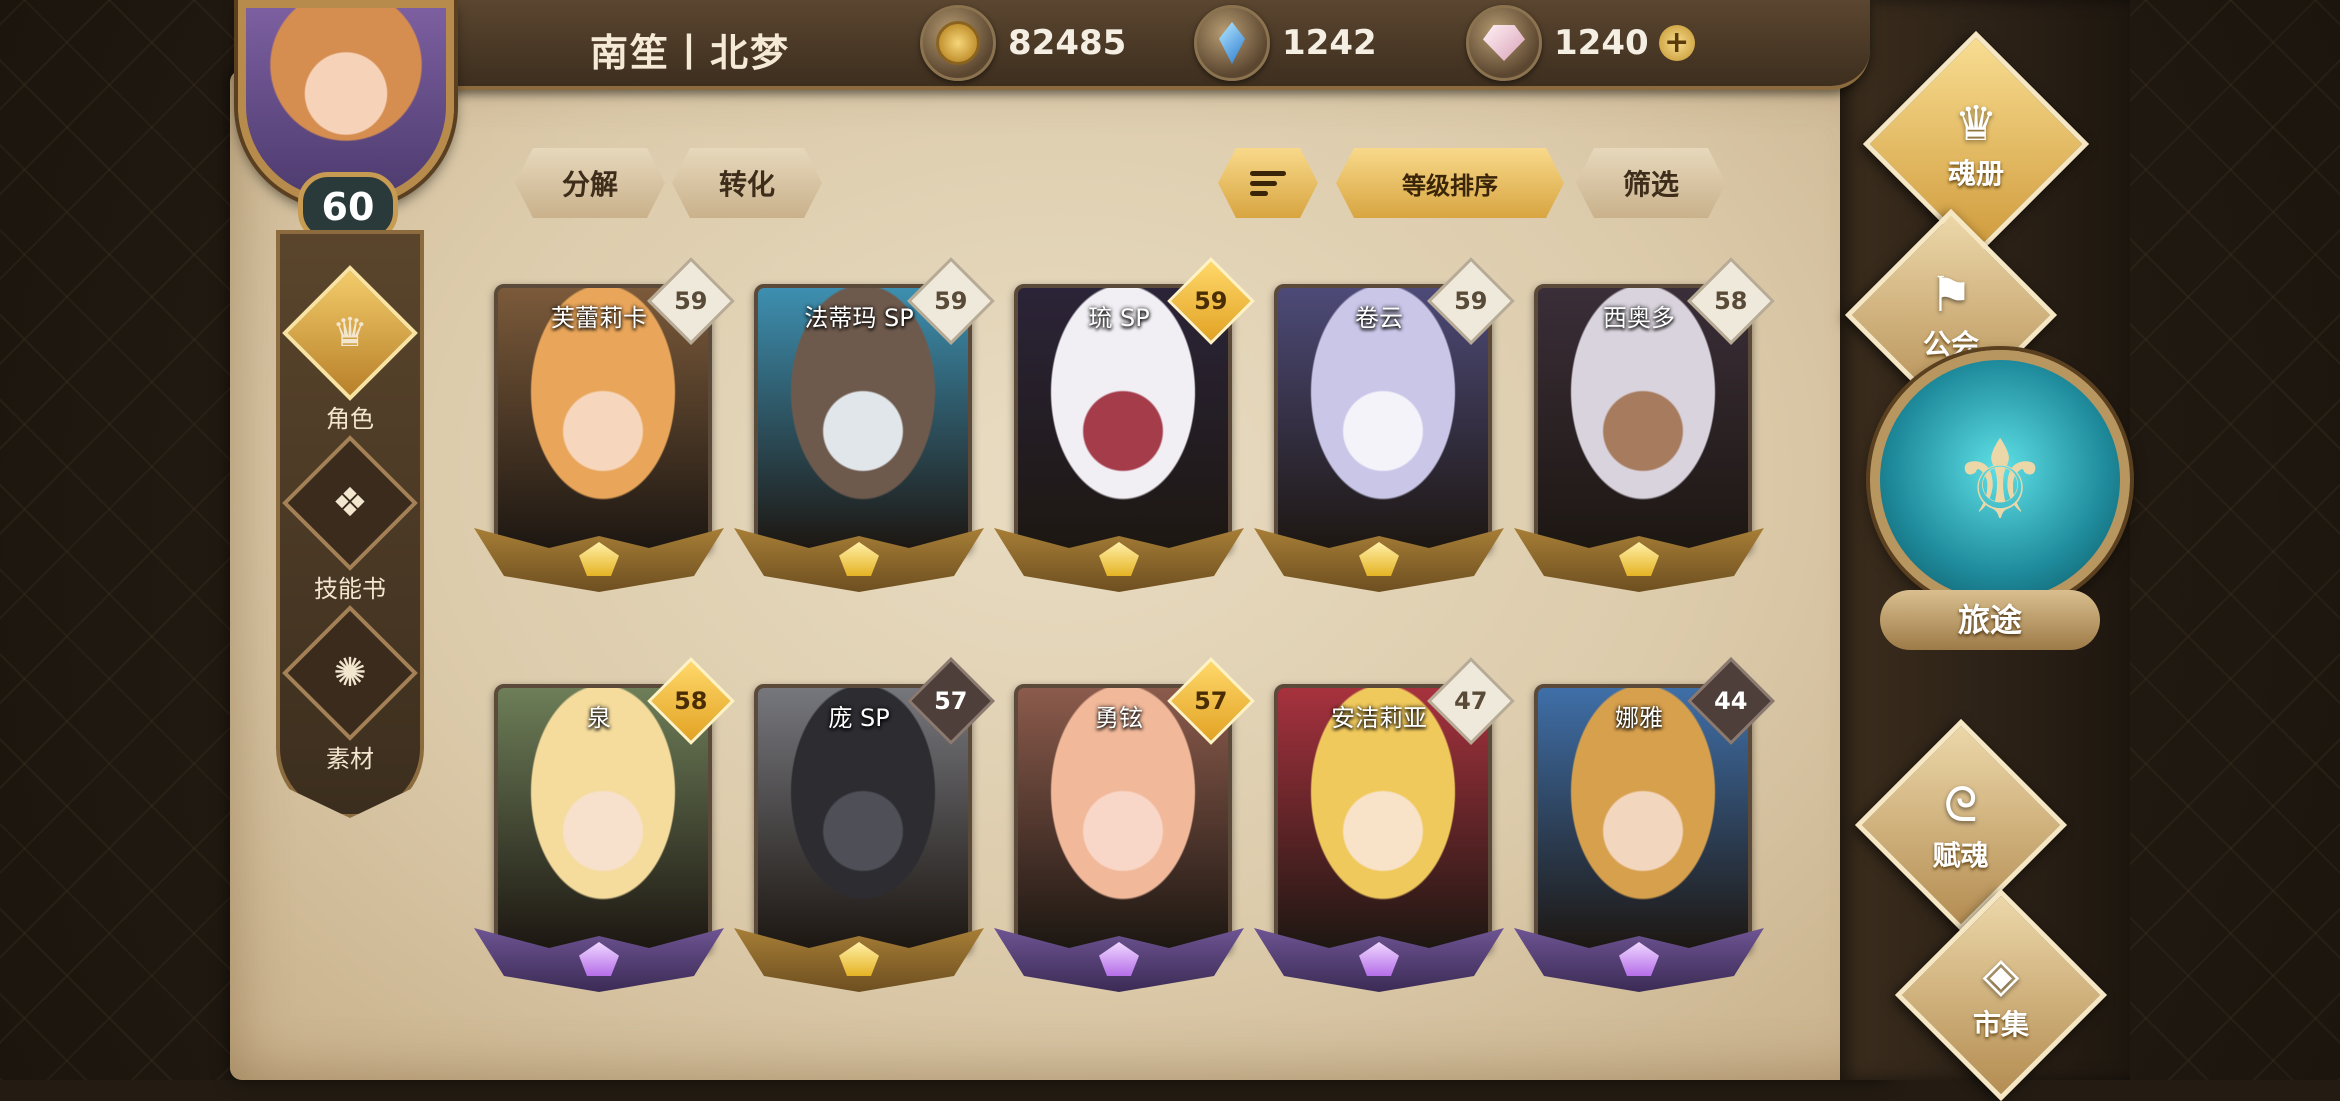 The height and width of the screenshot is (1101, 2340). I want to click on endow-soul-label: 赋魂, so click(1961, 855).